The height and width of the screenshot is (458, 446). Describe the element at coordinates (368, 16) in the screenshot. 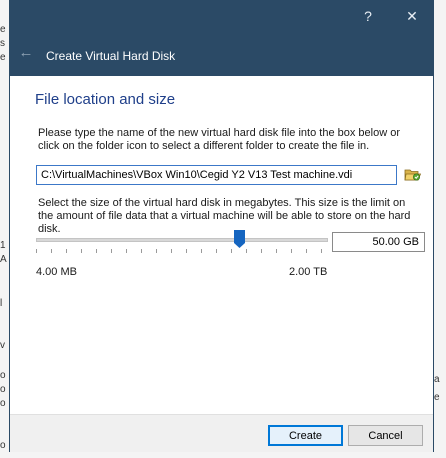

I see `help-button: ?` at that location.